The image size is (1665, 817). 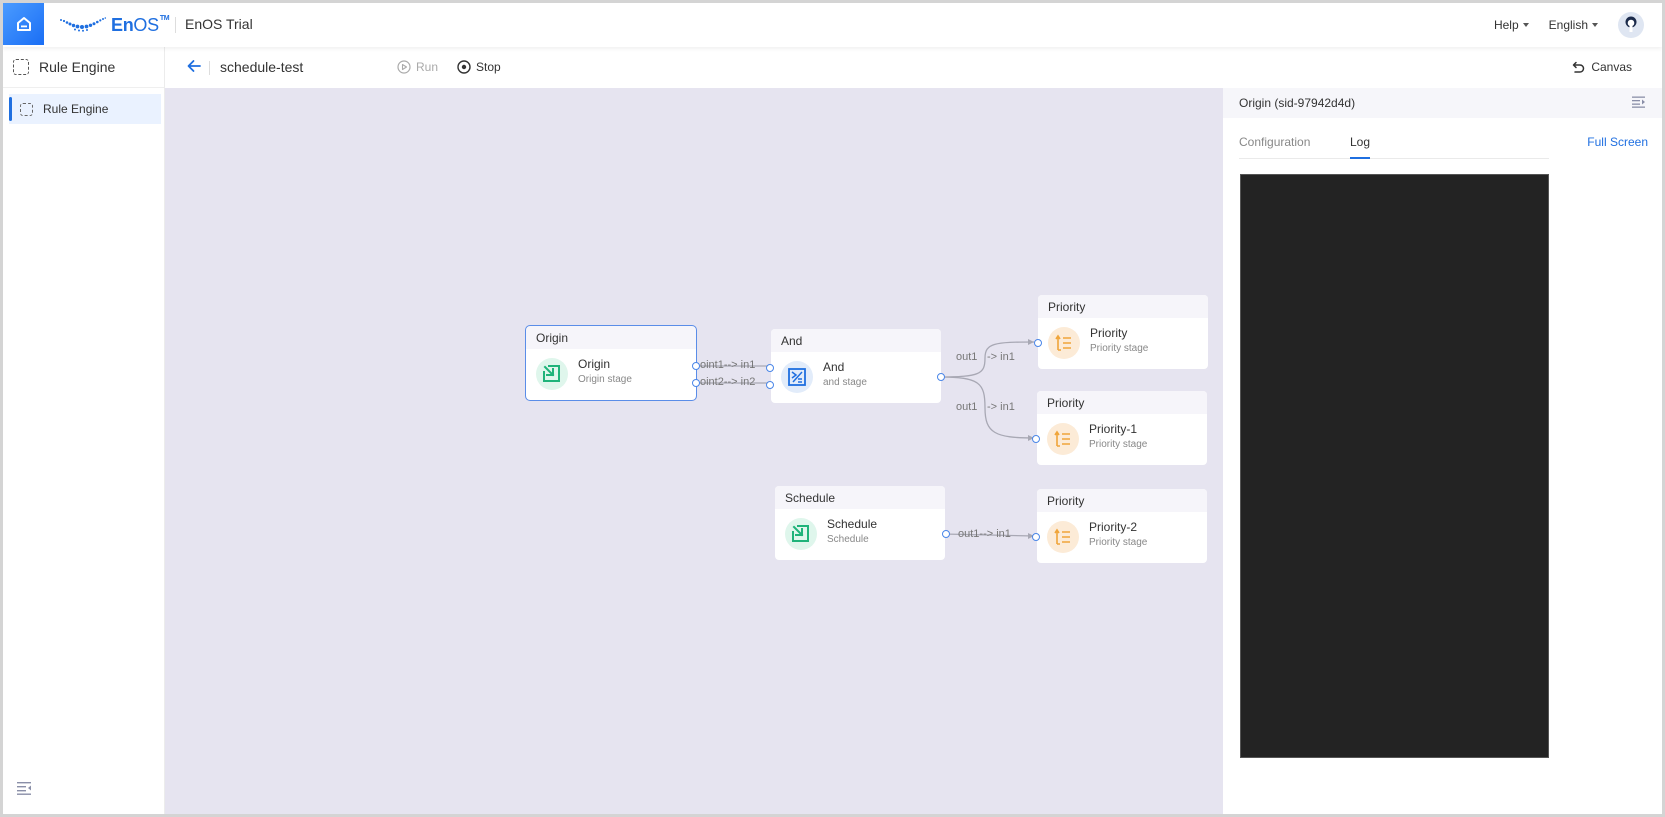 What do you see at coordinates (219, 24) in the screenshot?
I see `app-name: EnOS Trial` at bounding box center [219, 24].